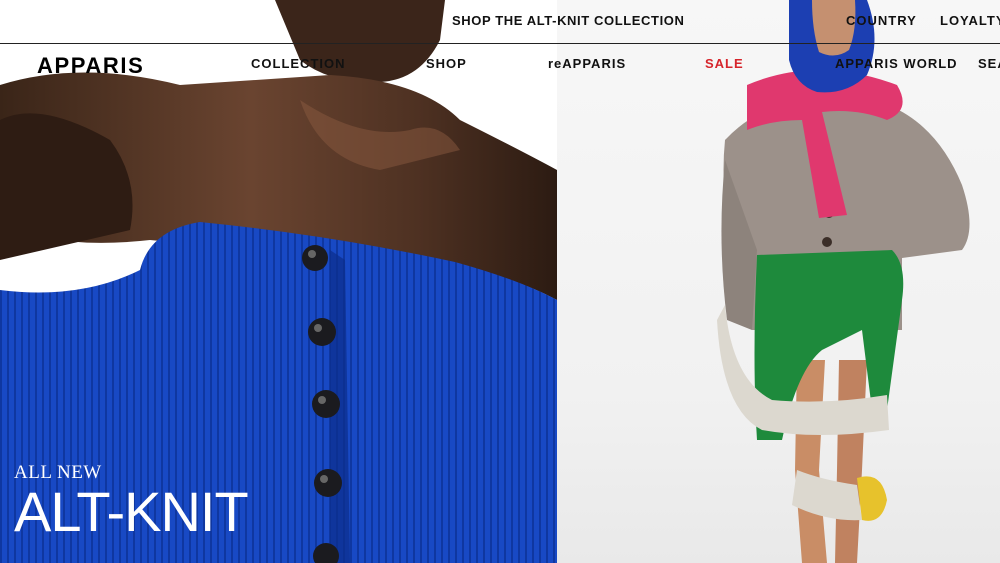  What do you see at coordinates (970, 20) in the screenshot?
I see `loyalty-link: LOYALTY` at bounding box center [970, 20].